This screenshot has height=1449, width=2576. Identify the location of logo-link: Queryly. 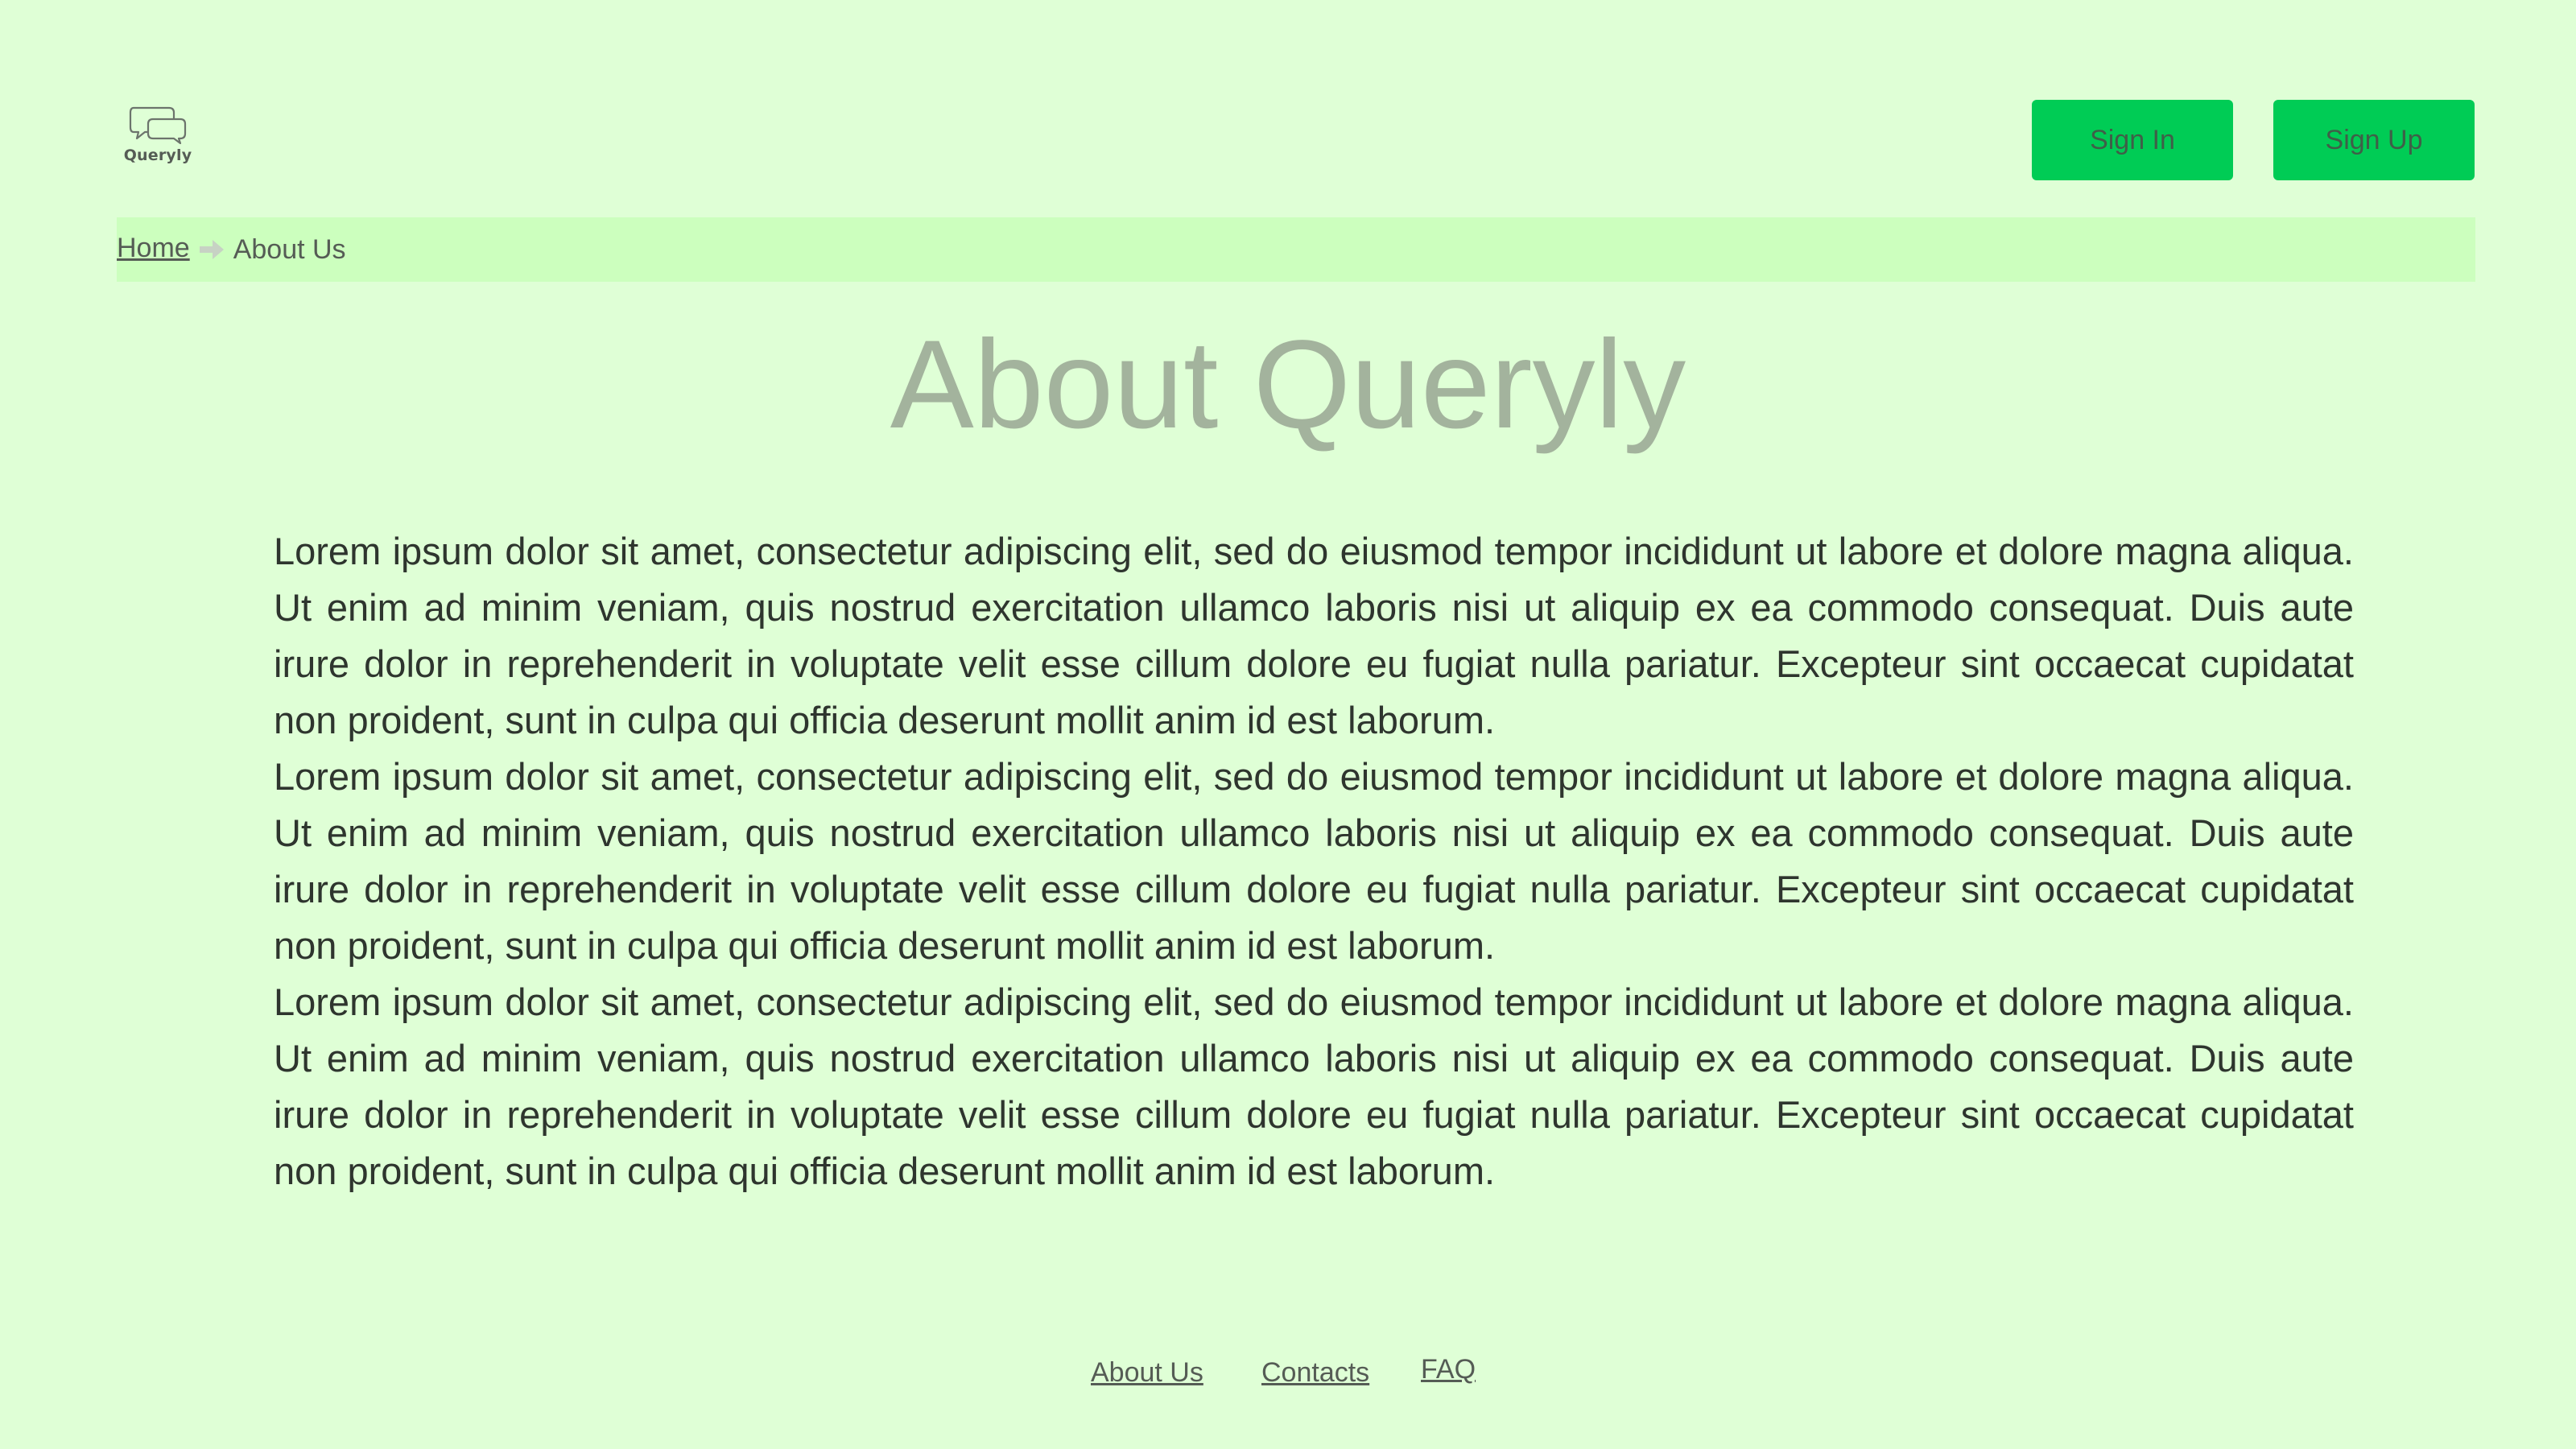
(158, 137).